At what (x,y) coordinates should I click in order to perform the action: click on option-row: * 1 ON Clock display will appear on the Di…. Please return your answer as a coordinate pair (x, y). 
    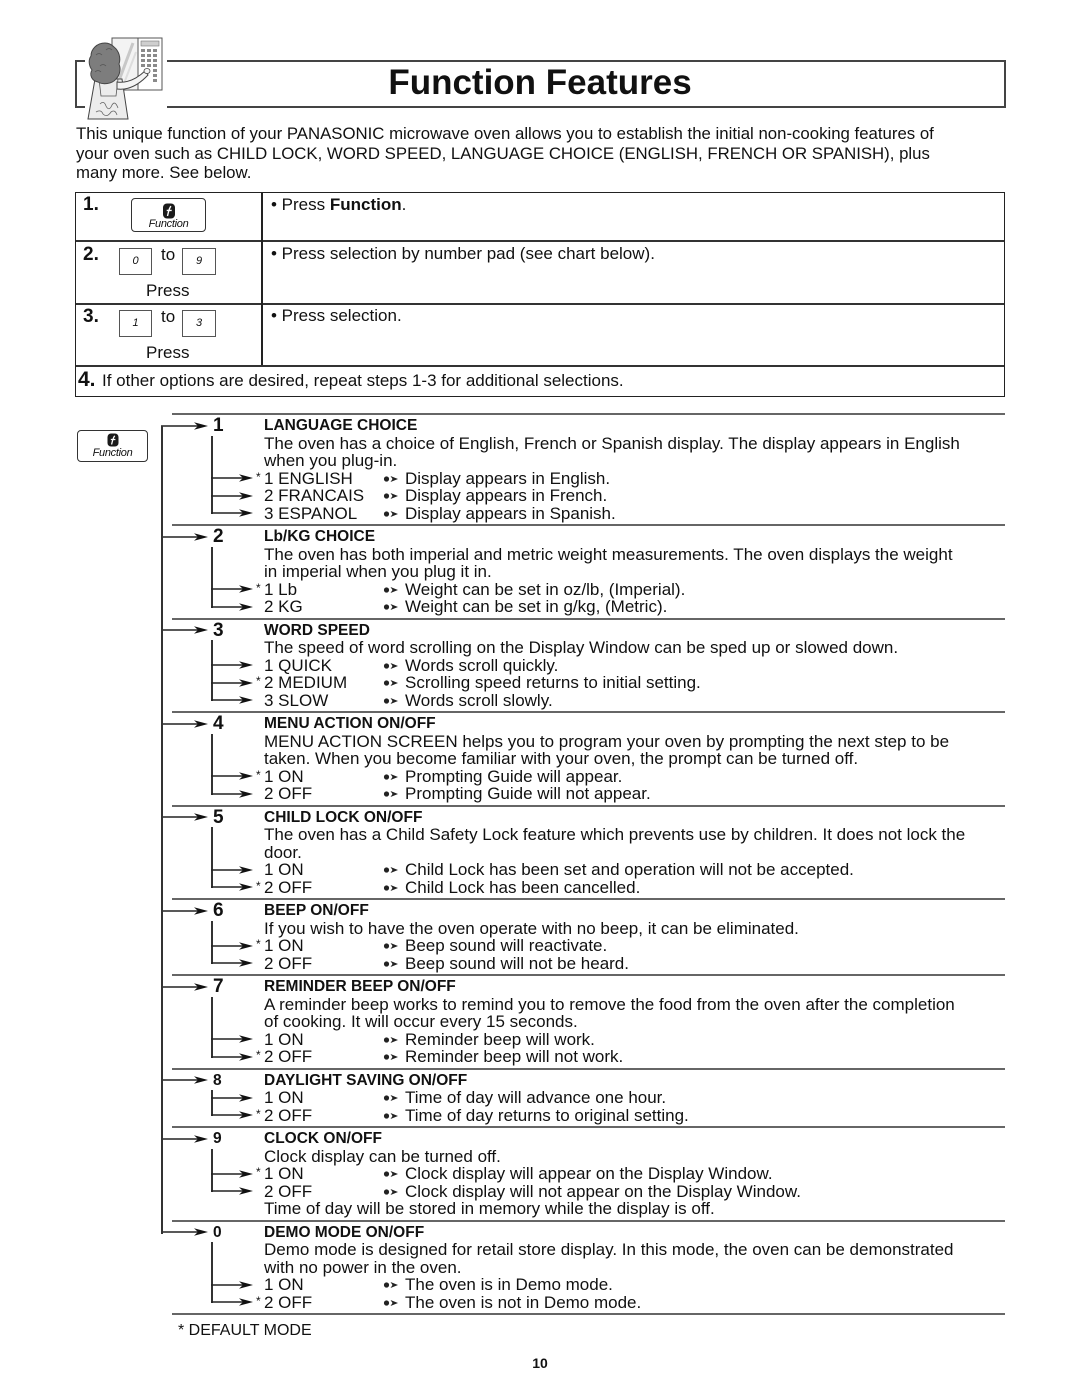
    Looking at the image, I should click on (588, 1174).